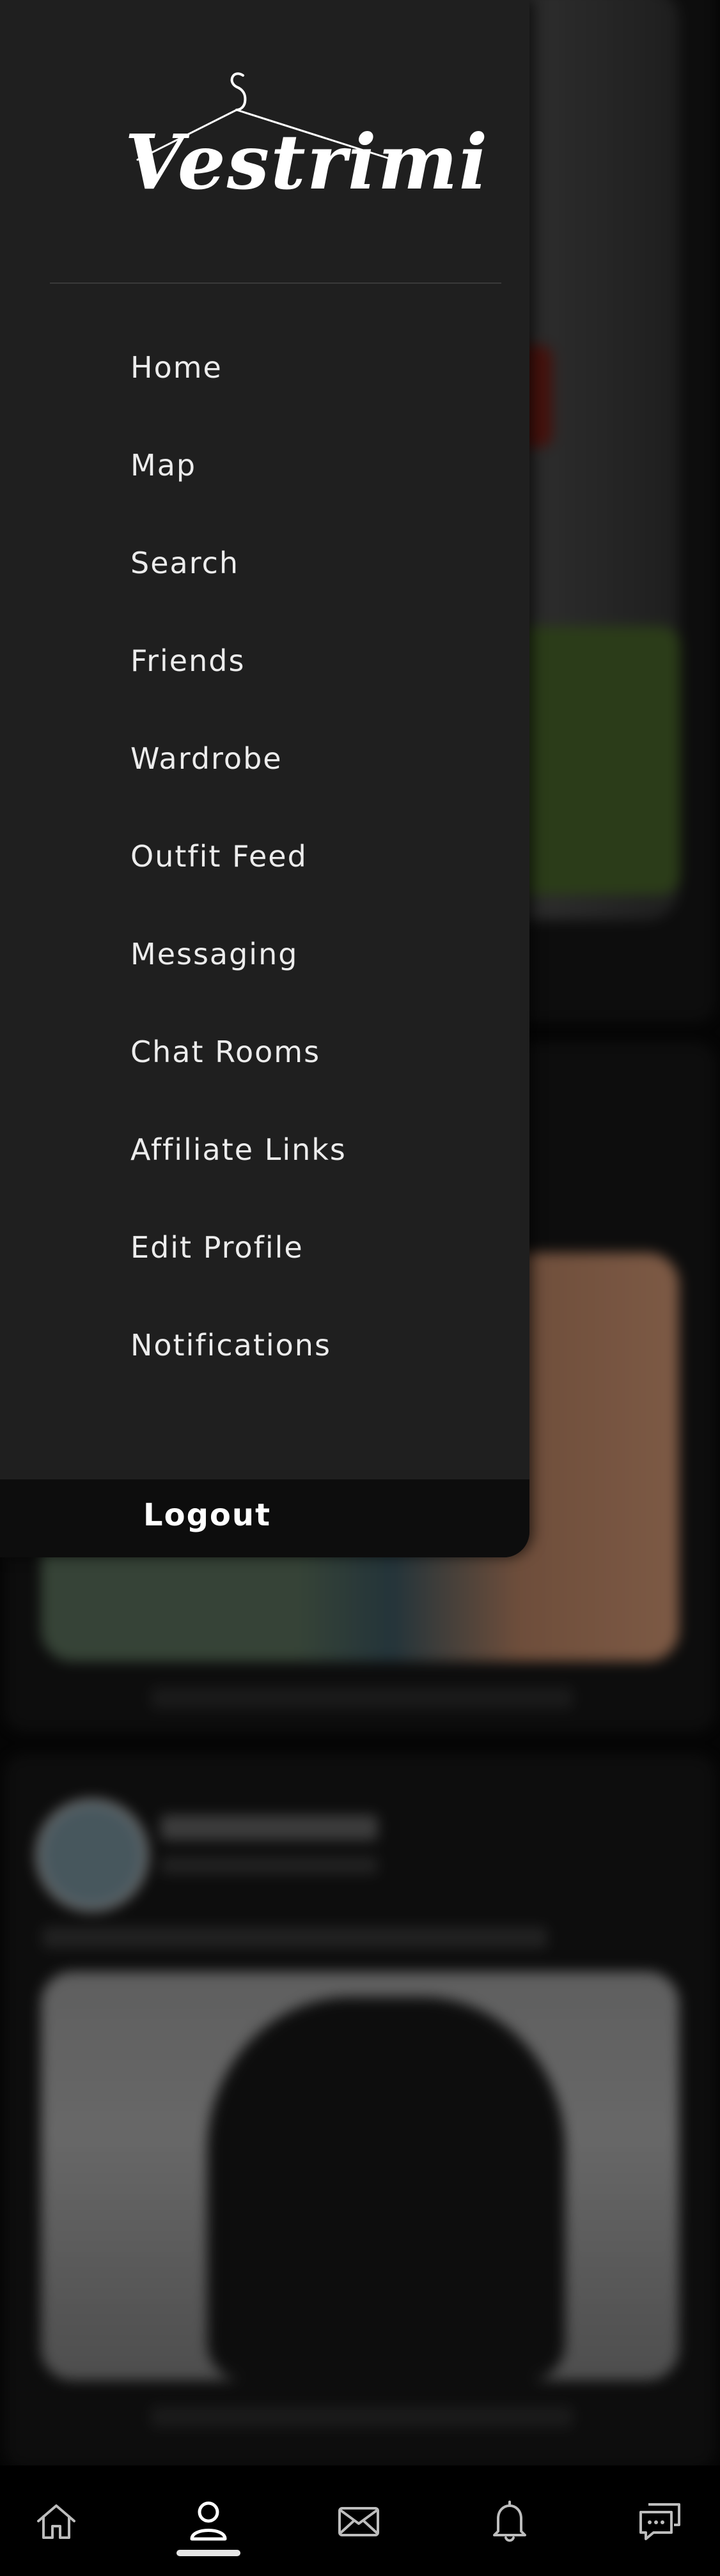 The height and width of the screenshot is (2576, 720). What do you see at coordinates (207, 1515) in the screenshot?
I see `logout-label: Logout` at bounding box center [207, 1515].